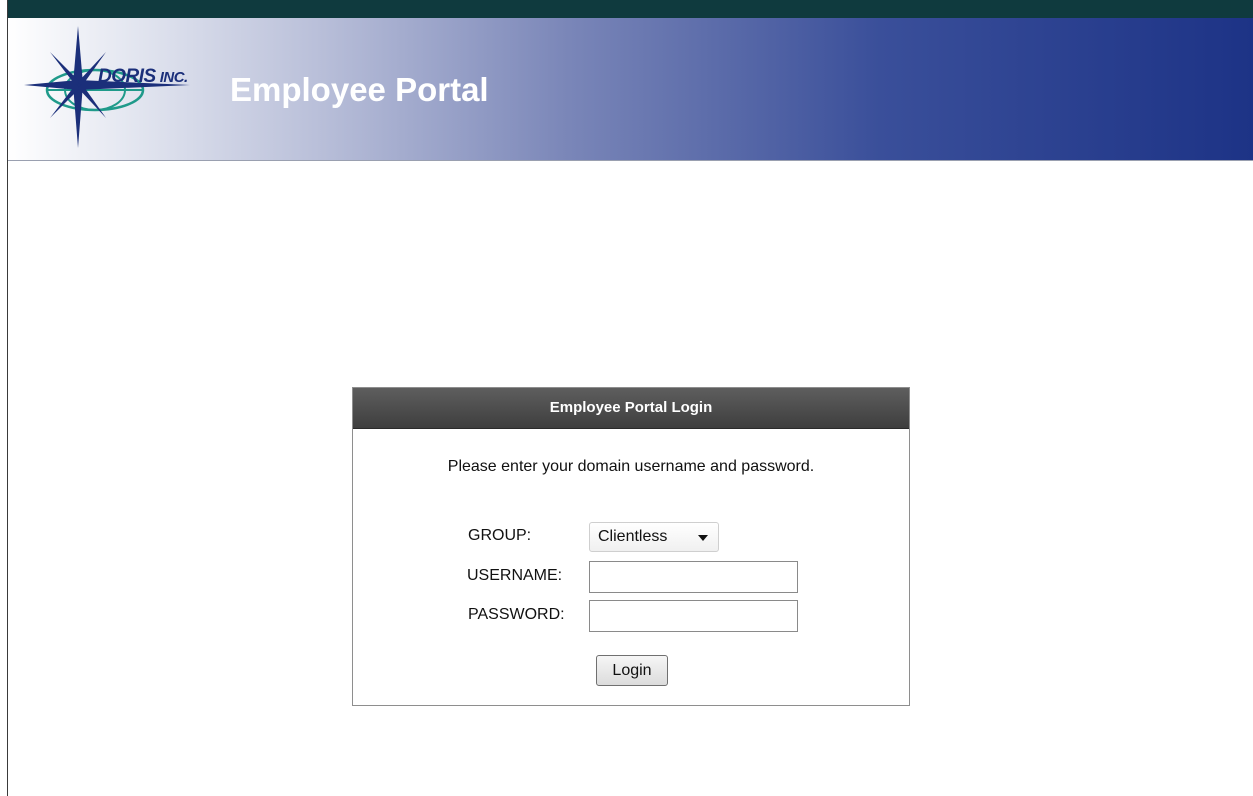 Image resolution: width=1253 pixels, height=796 pixels. I want to click on password-row: PASSWORD:, so click(631, 616).